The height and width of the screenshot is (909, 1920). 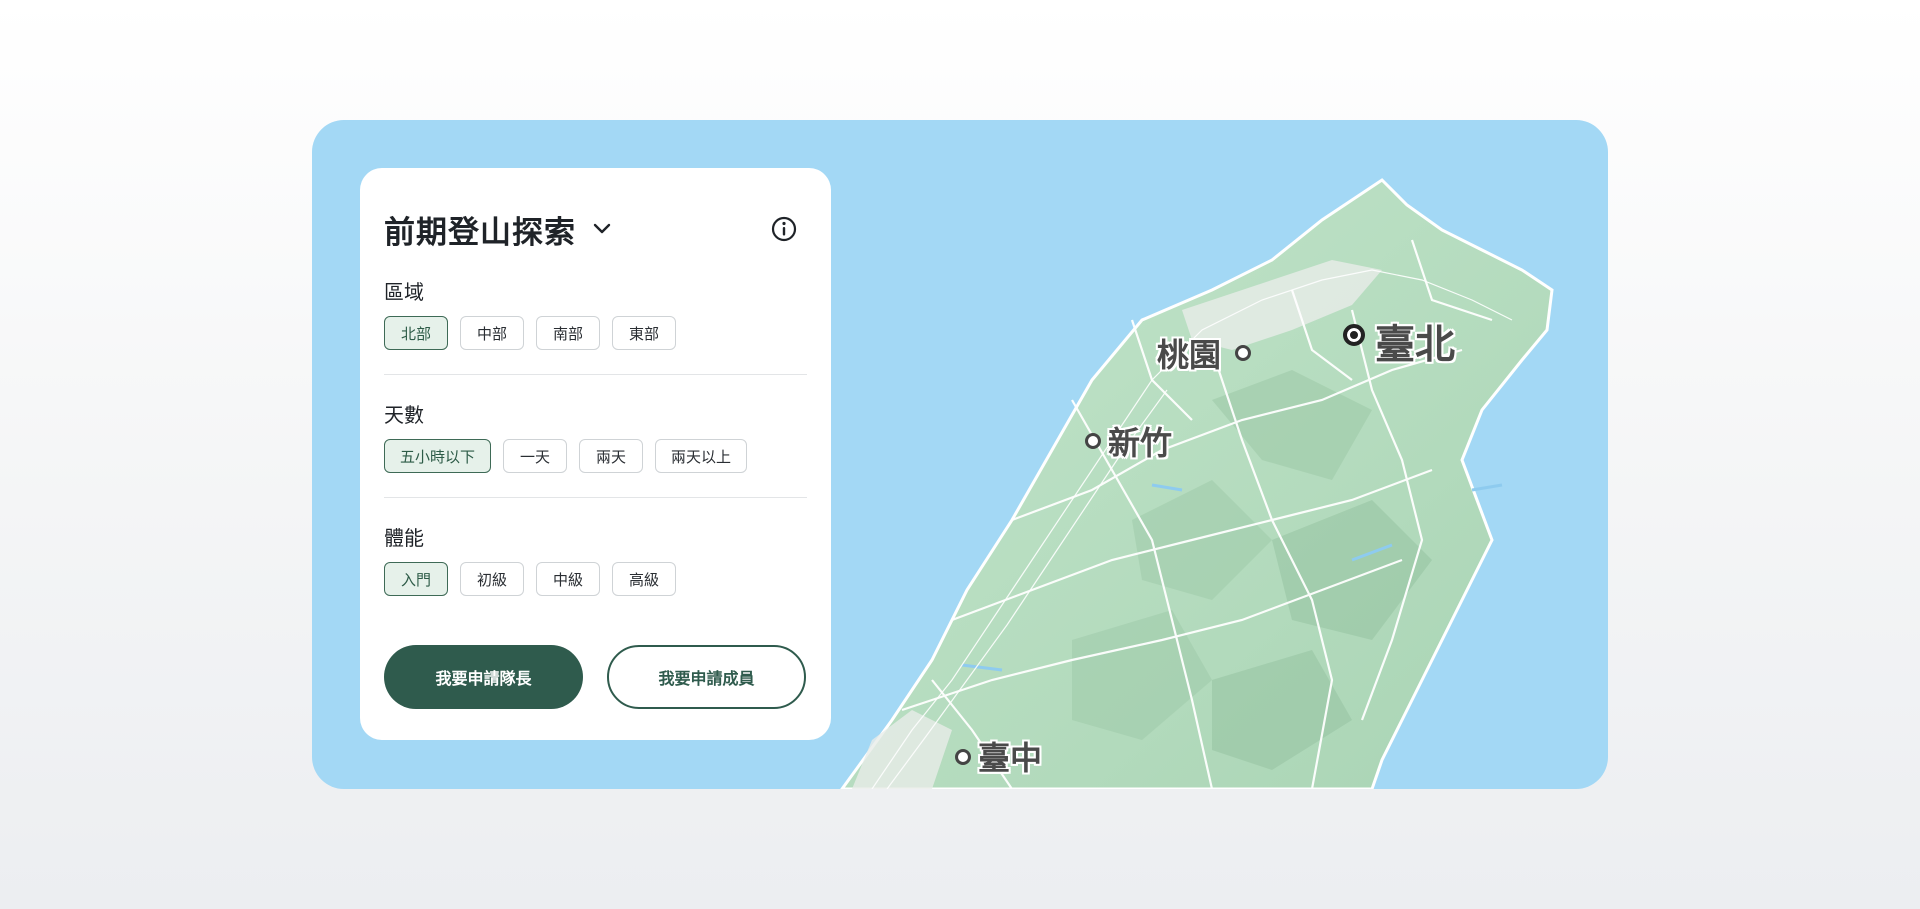 I want to click on days-options: 五小時以下 一天 兩天 兩天以上, so click(x=595, y=456).